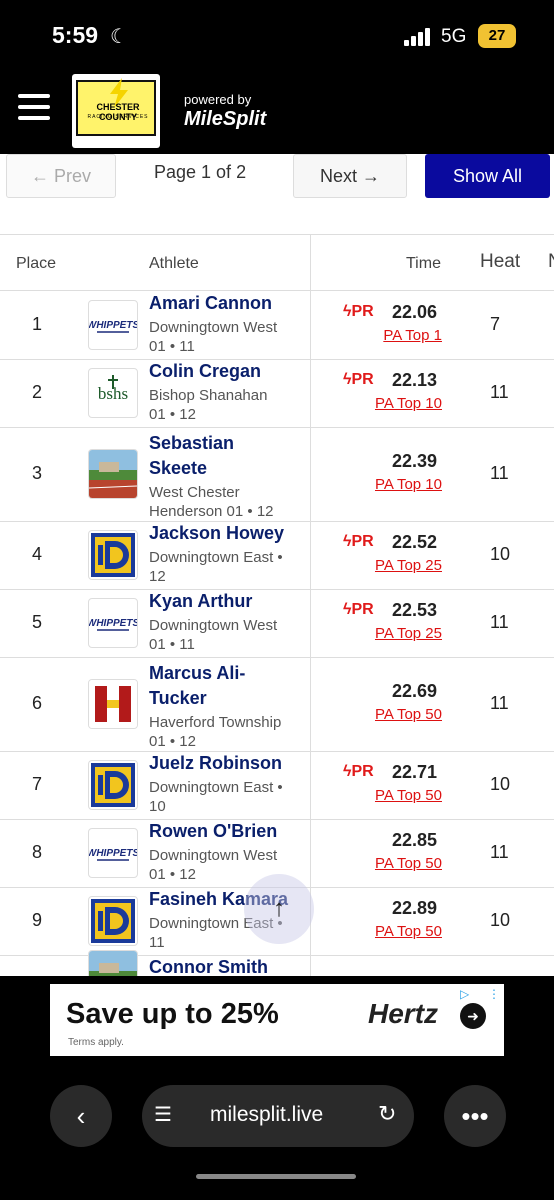 Image resolution: width=554 pixels, height=1200 pixels. Describe the element at coordinates (229, 698) in the screenshot. I see `athlete-name-link: Tucker` at that location.